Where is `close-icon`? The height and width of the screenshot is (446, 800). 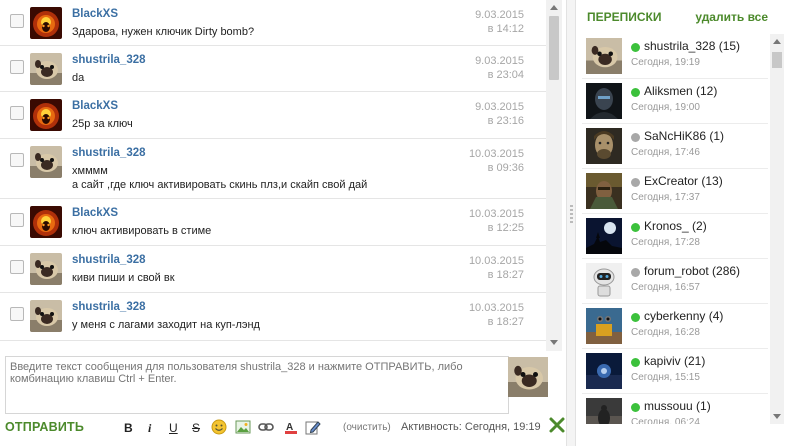 close-icon is located at coordinates (557, 425).